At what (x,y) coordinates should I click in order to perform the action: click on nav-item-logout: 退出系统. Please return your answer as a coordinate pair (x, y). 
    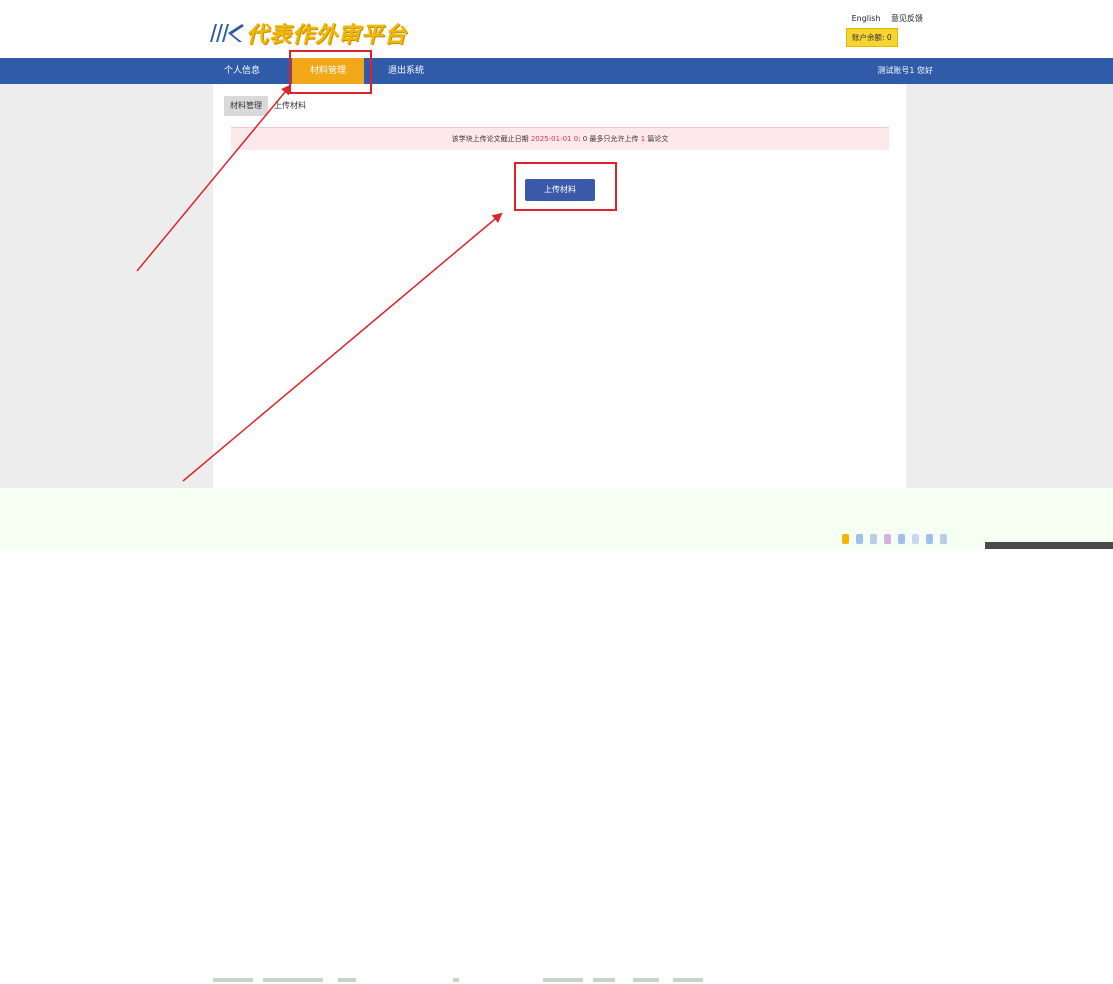
    Looking at the image, I should click on (406, 71).